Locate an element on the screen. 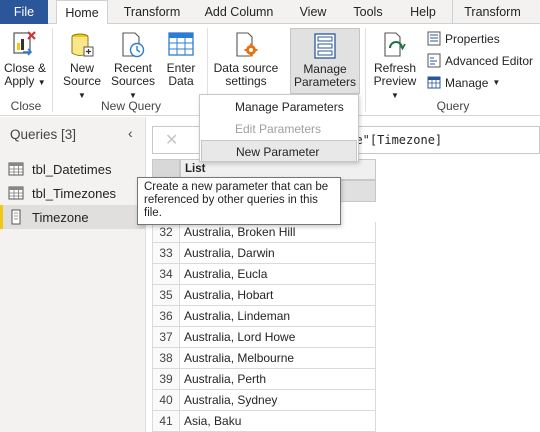 Image resolution: width=540 pixels, height=432 pixels. table-row: 39 Australia, Perth is located at coordinates (264, 379).